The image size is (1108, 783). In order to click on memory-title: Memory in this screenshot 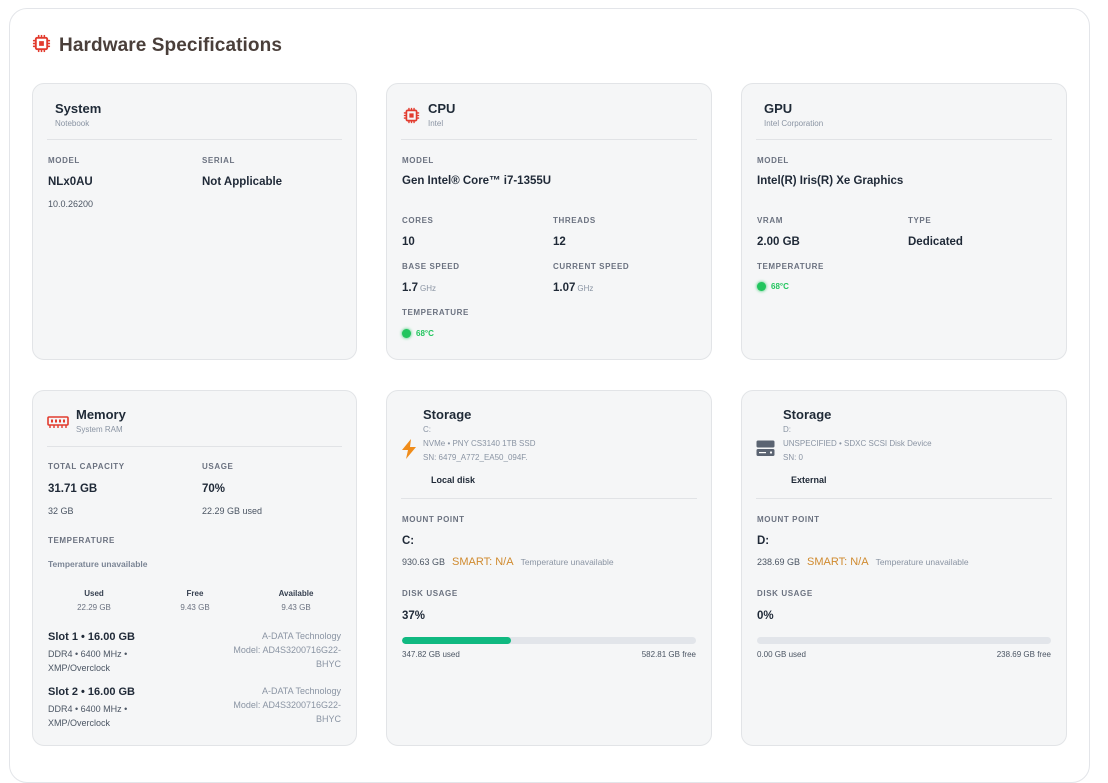, I will do `click(101, 414)`.